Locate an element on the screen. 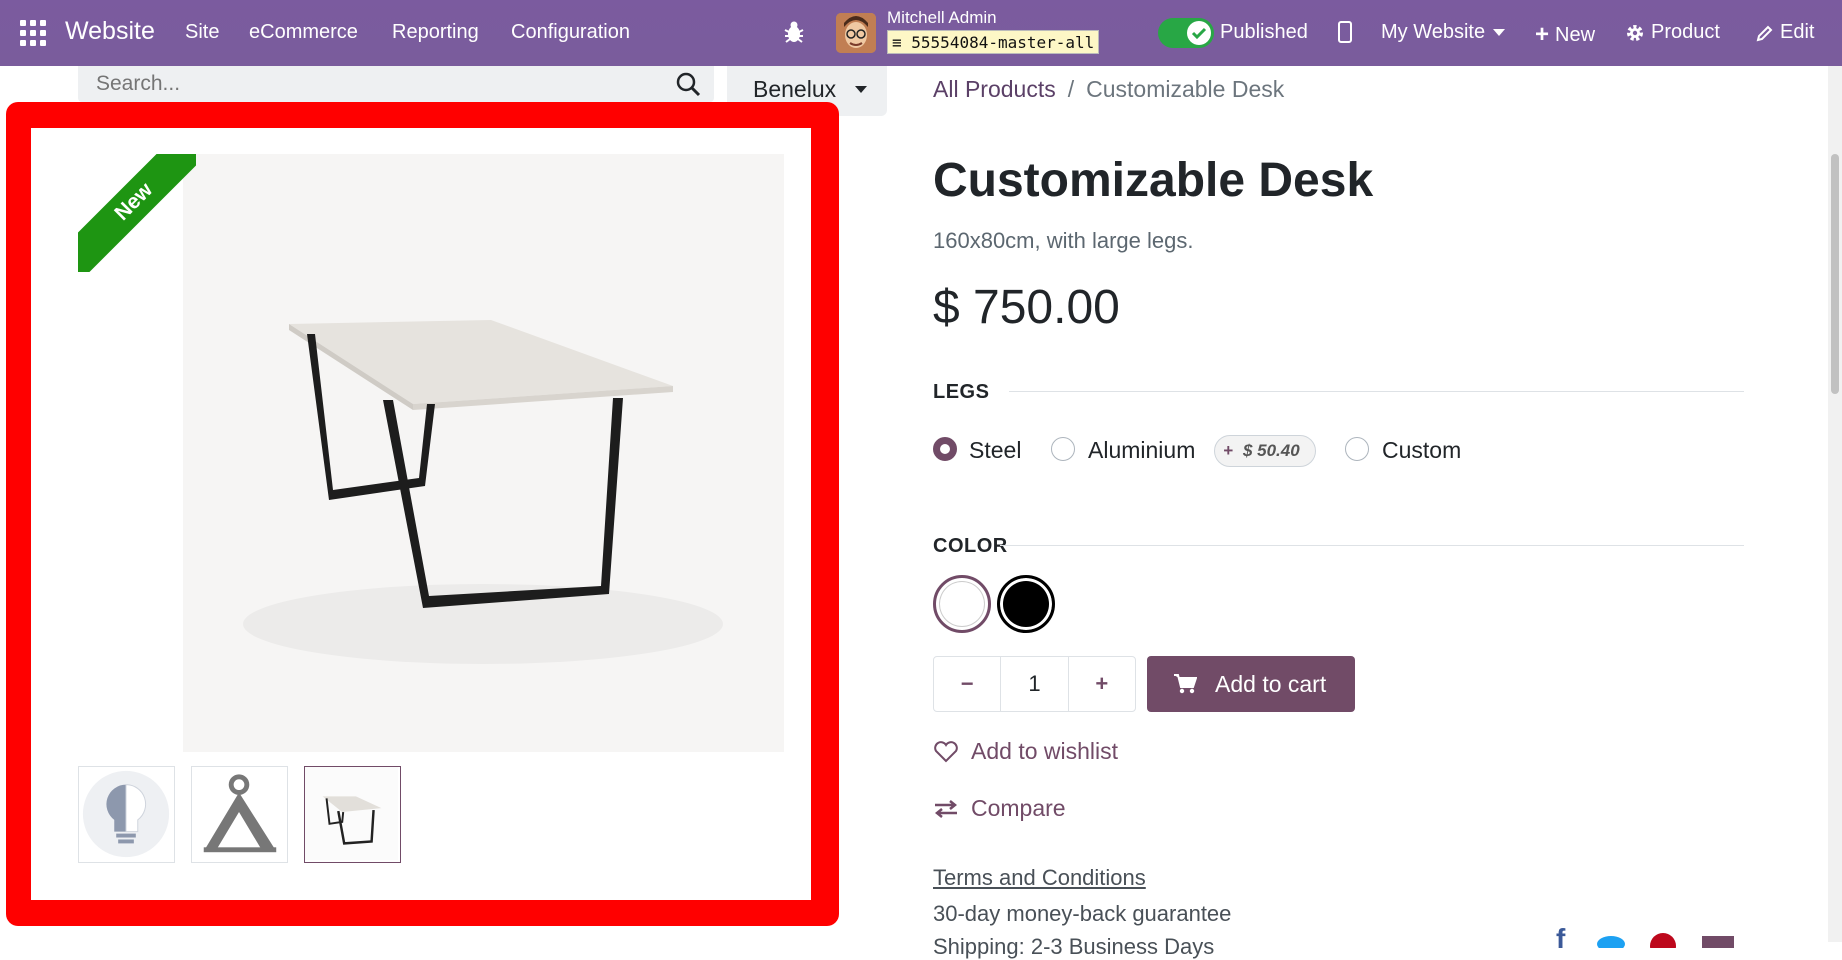  email-icon is located at coordinates (1718, 938).